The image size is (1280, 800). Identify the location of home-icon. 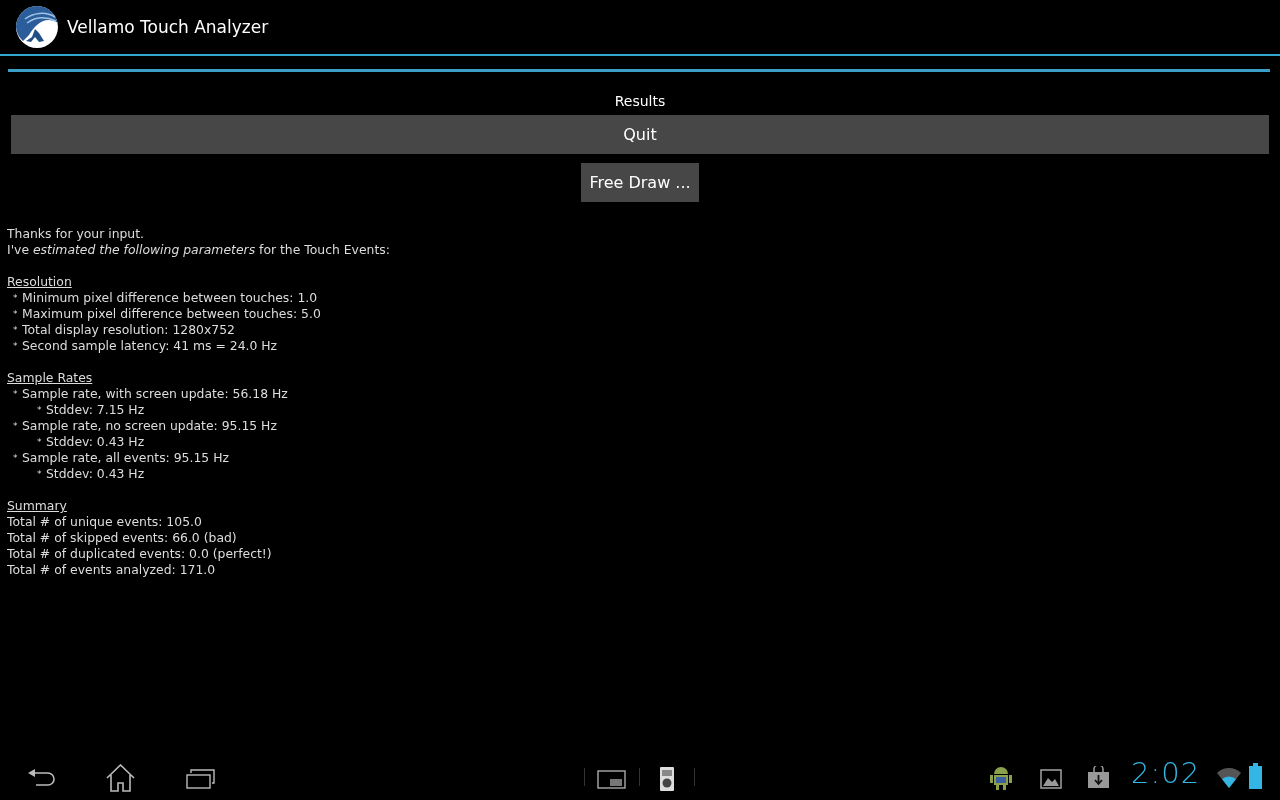
(120, 778).